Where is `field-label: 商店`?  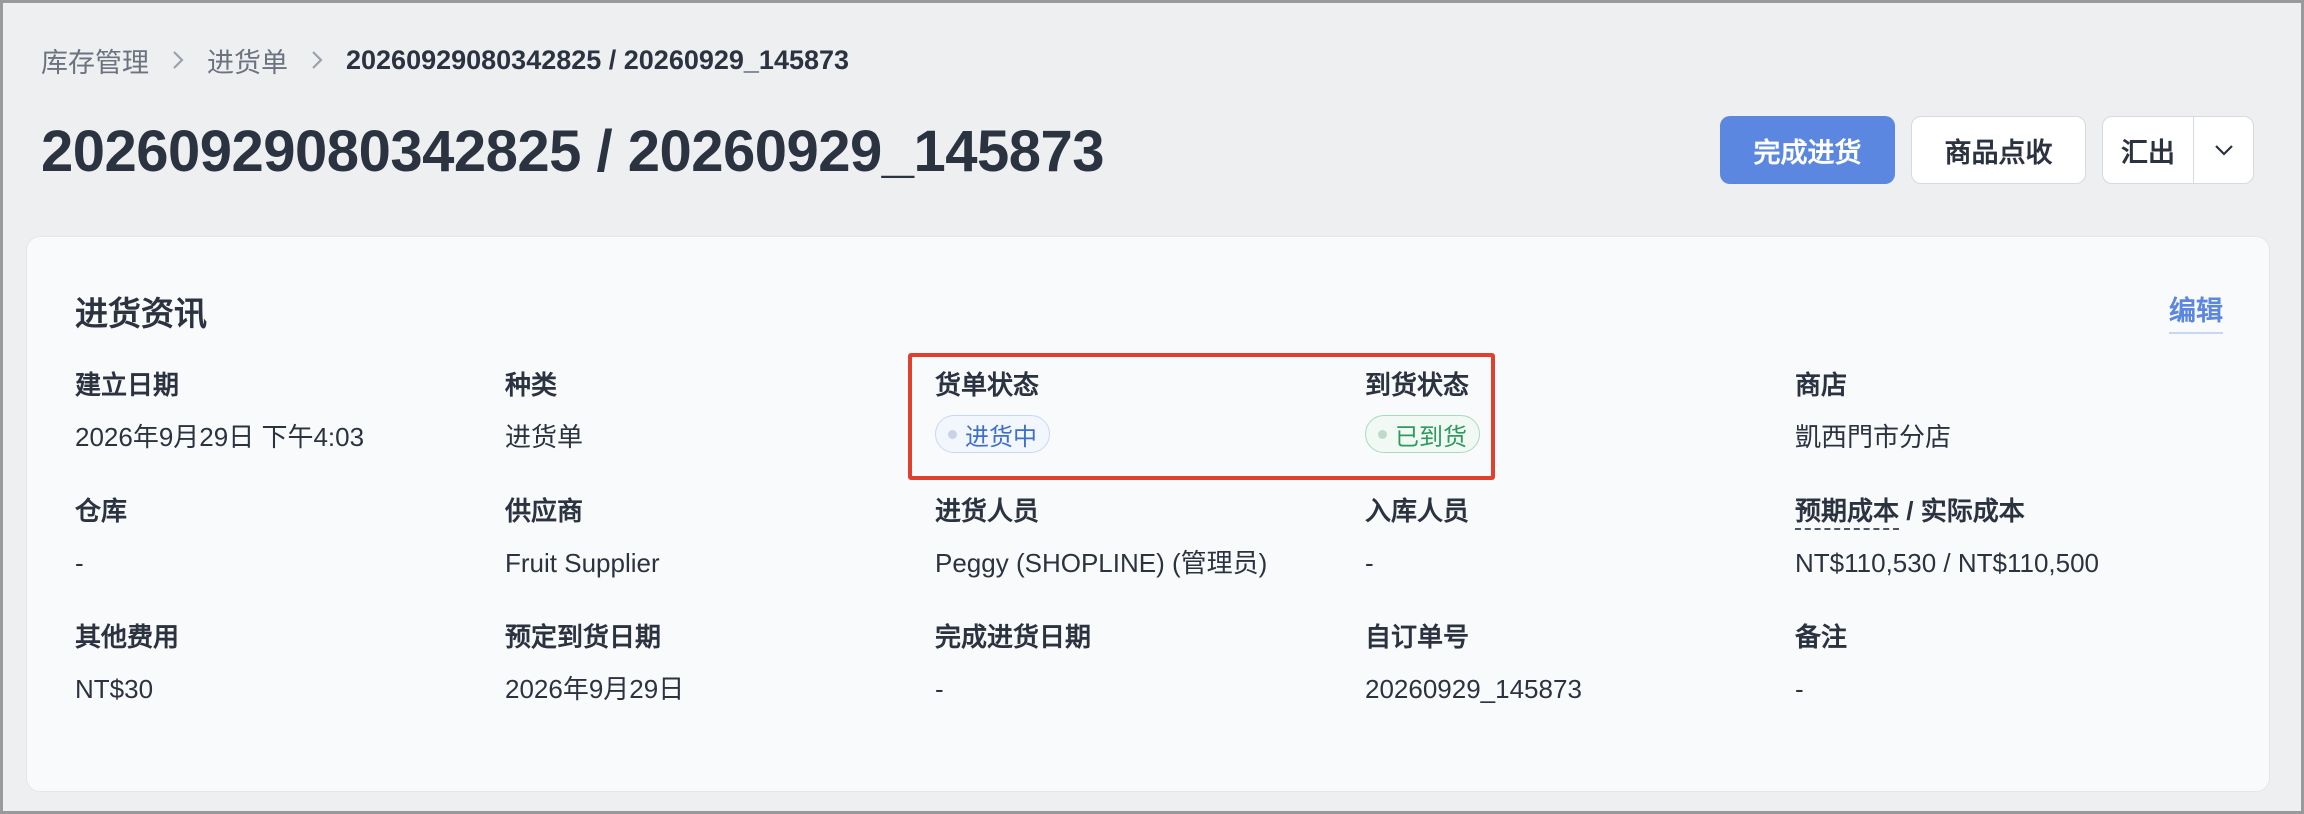
field-label: 商店 is located at coordinates (1821, 385).